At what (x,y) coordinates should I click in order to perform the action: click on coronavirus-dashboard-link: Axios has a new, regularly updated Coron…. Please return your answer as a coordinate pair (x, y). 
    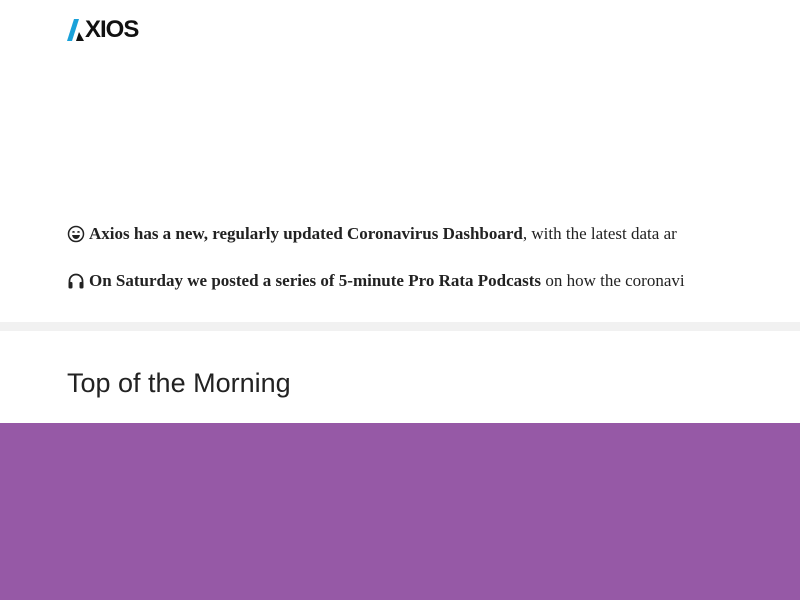
    Looking at the image, I should click on (306, 233).